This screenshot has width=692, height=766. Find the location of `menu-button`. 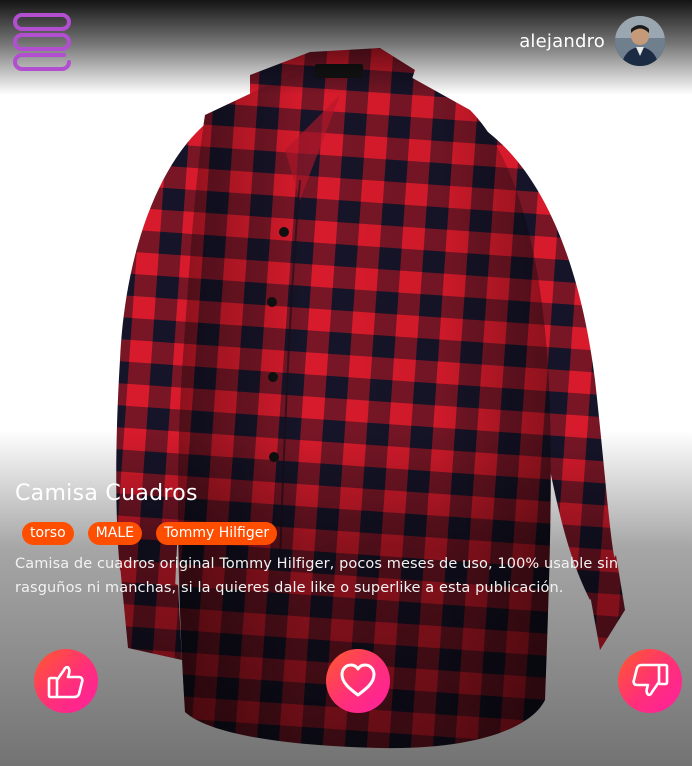

menu-button is located at coordinates (42, 42).